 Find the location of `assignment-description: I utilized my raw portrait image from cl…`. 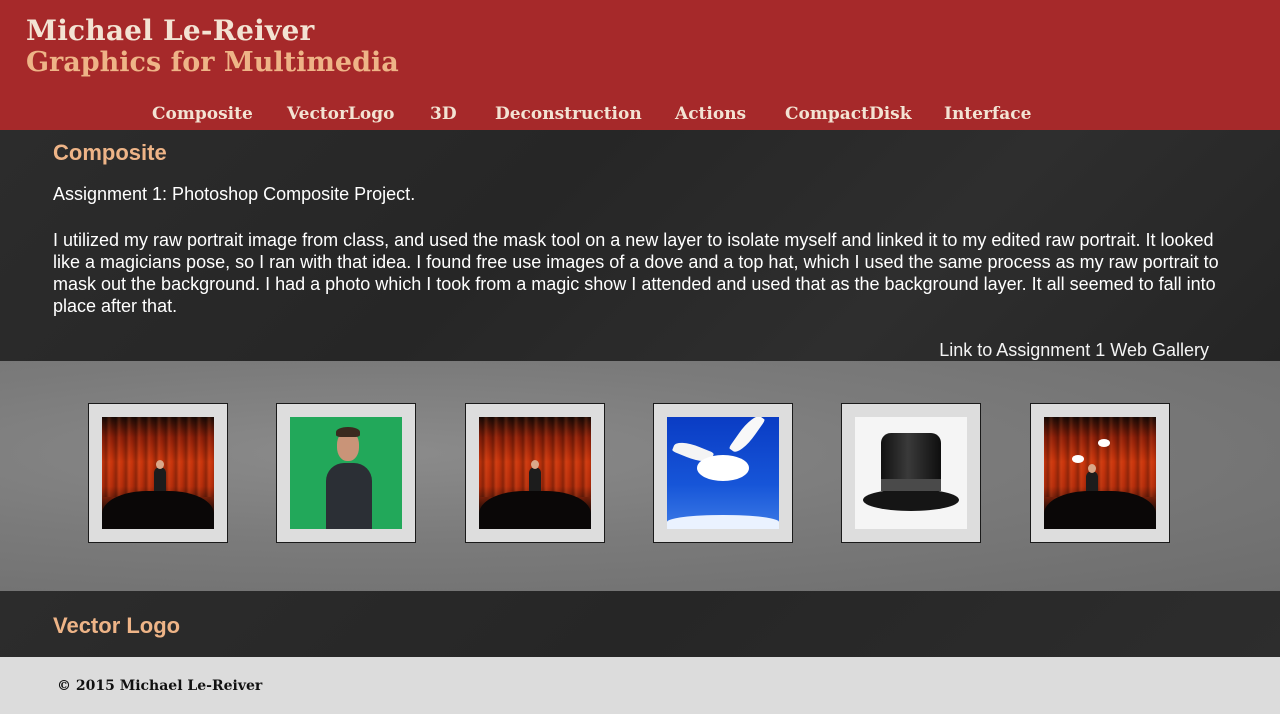

assignment-description: I utilized my raw portrait image from cl… is located at coordinates (636, 273).